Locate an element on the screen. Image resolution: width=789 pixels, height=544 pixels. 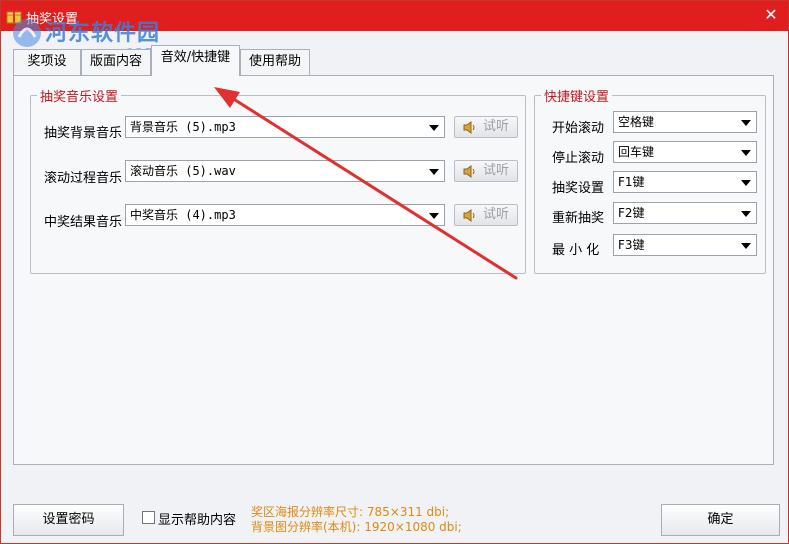
tab-layout-content: 版面内容 is located at coordinates (116, 62).